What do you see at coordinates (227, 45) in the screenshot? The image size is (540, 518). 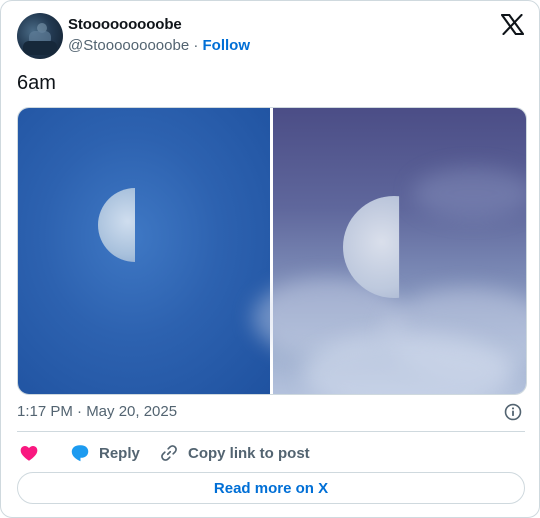 I see `follow-link: Follow` at bounding box center [227, 45].